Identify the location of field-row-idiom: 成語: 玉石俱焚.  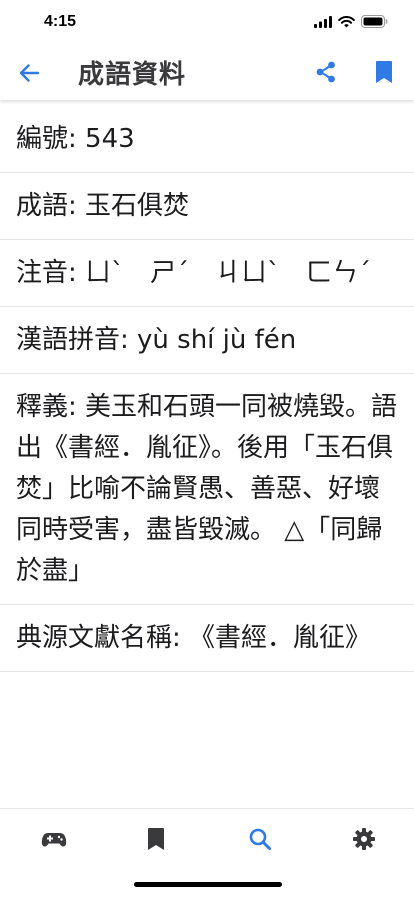
(207, 206).